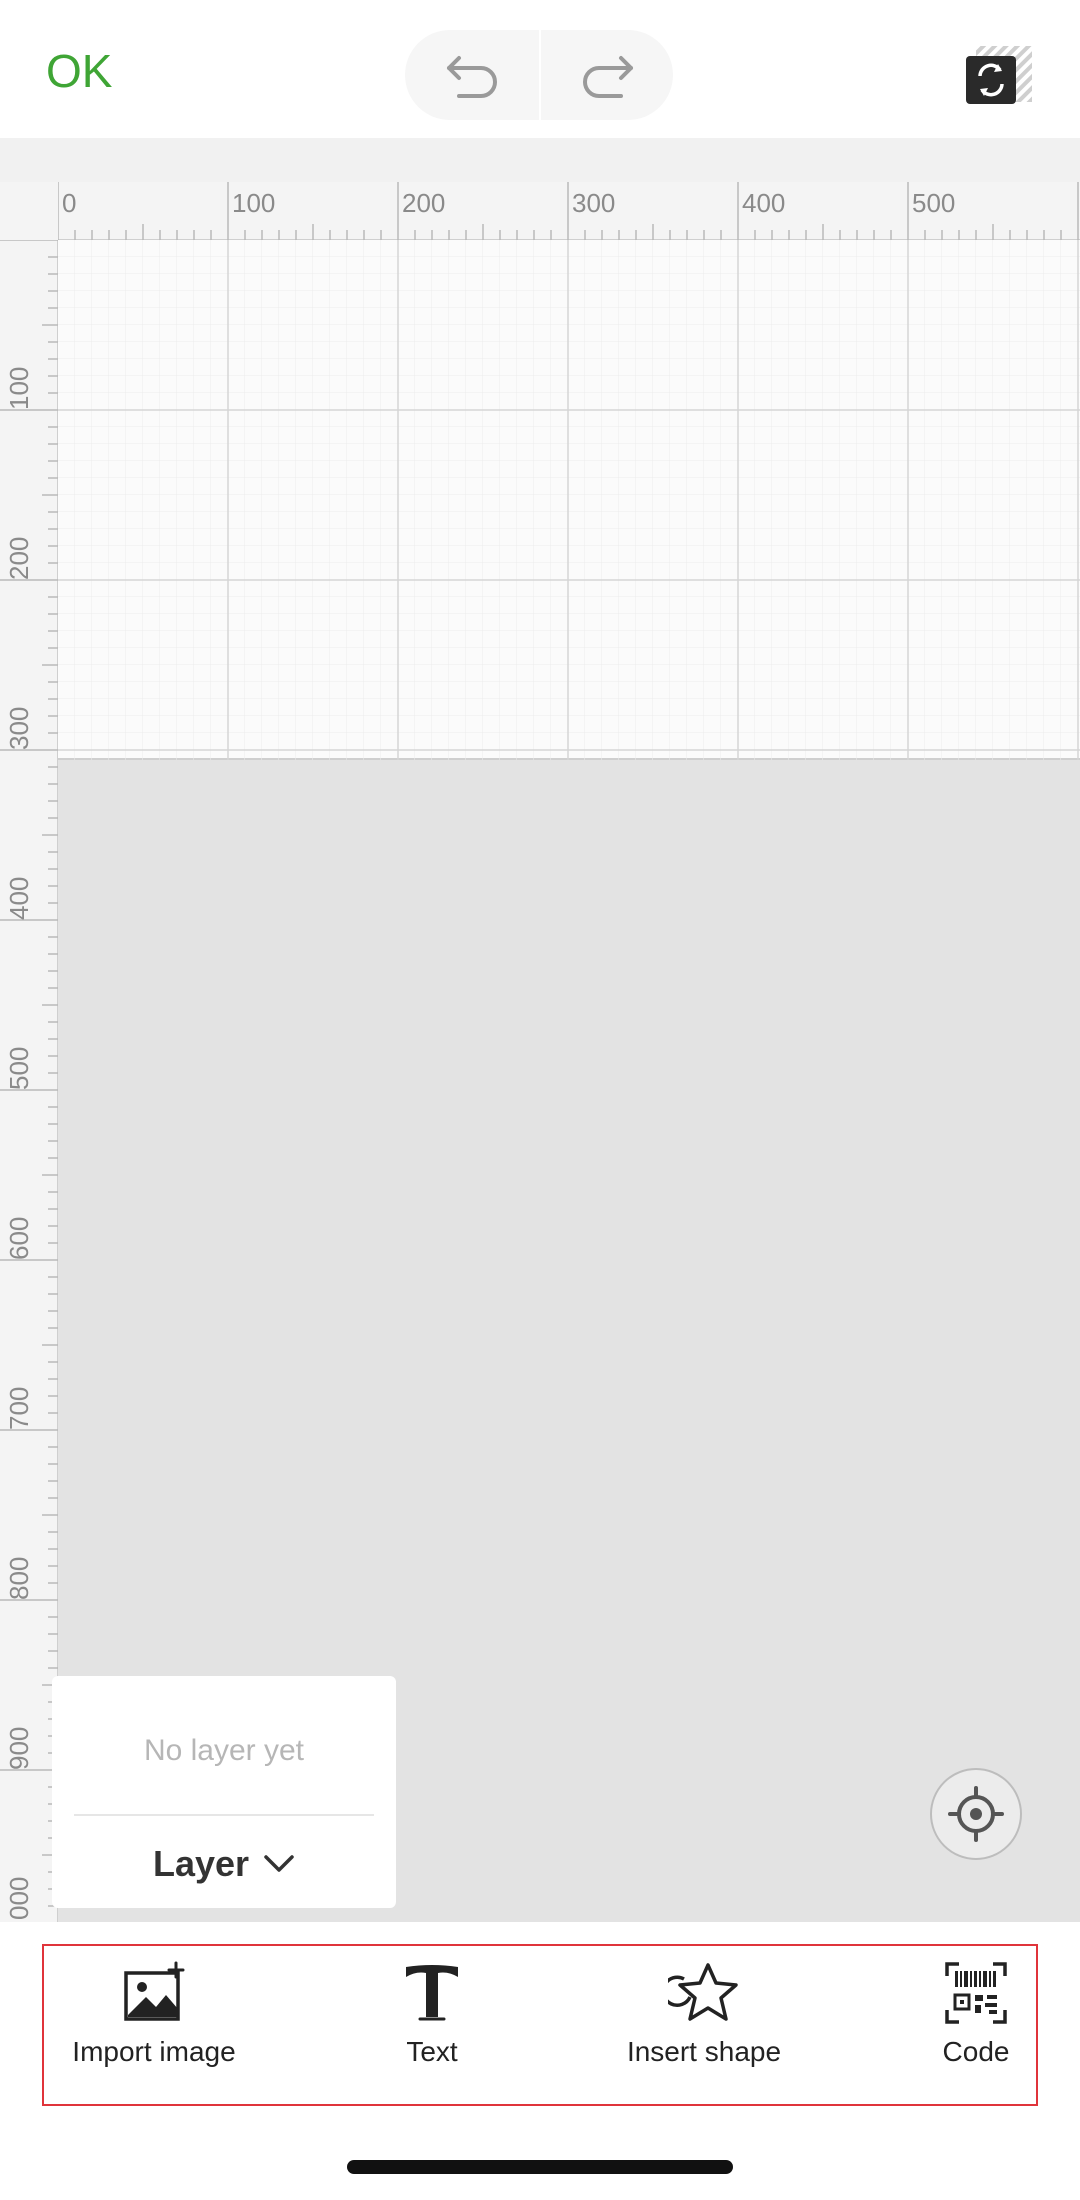  I want to click on barcode-qr-icon, so click(976, 1993).